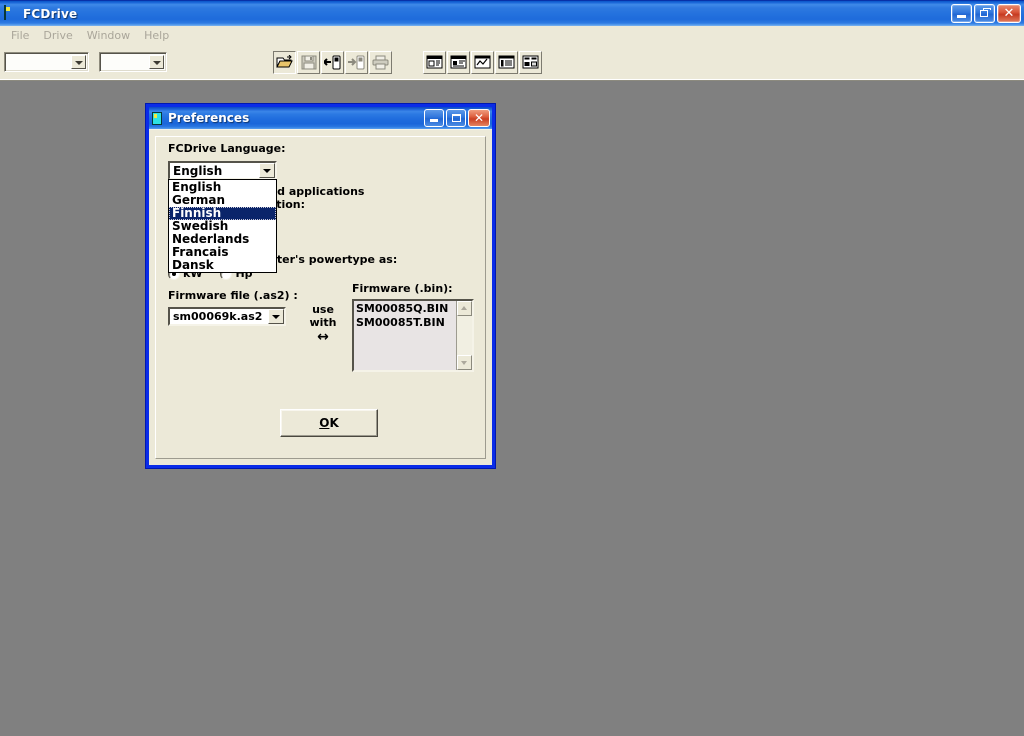 This screenshot has height=736, width=1024. What do you see at coordinates (323, 337) in the screenshot?
I see `double-arrow-icon: ↔` at bounding box center [323, 337].